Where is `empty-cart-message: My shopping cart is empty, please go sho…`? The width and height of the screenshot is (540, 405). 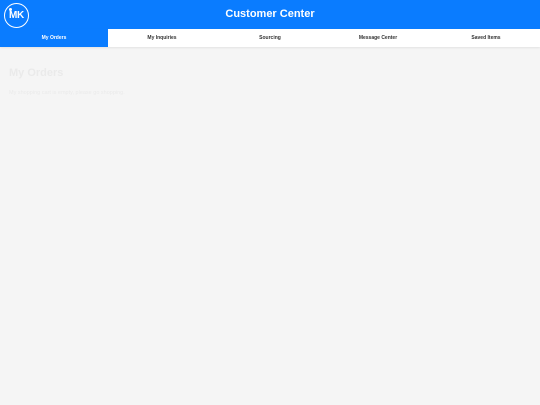 empty-cart-message: My shopping cart is empty, please go sho… is located at coordinates (67, 93).